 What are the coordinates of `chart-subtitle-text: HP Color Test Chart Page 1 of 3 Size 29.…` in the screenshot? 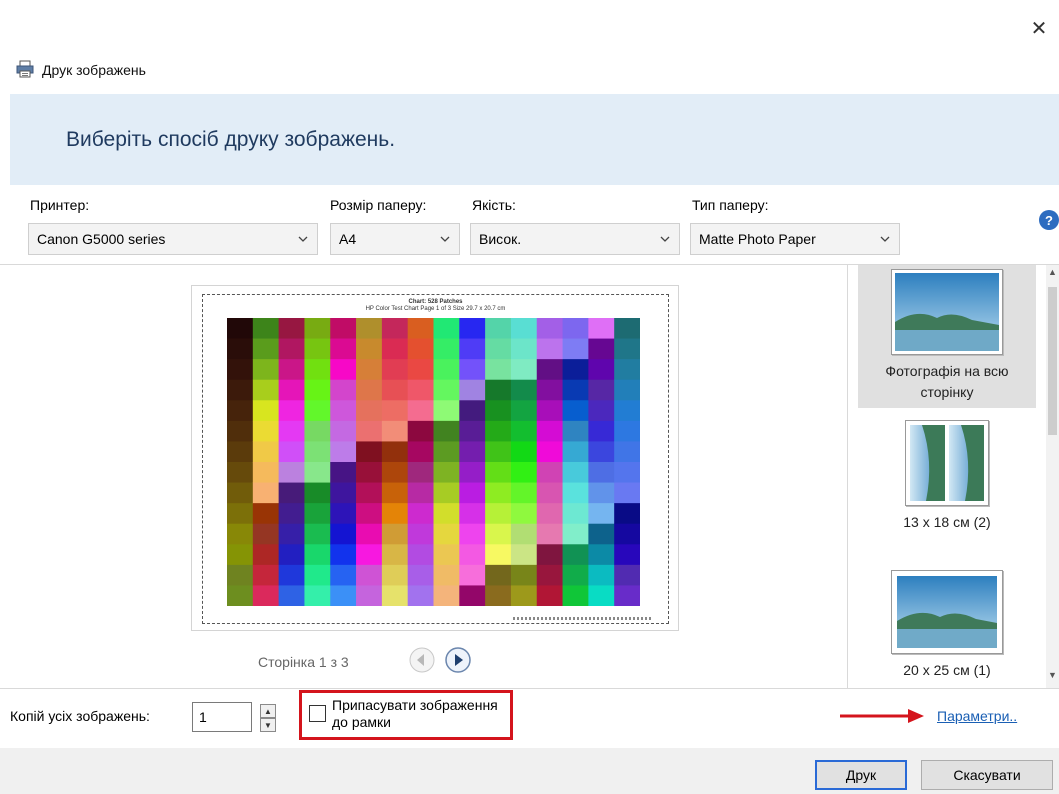 It's located at (435, 309).